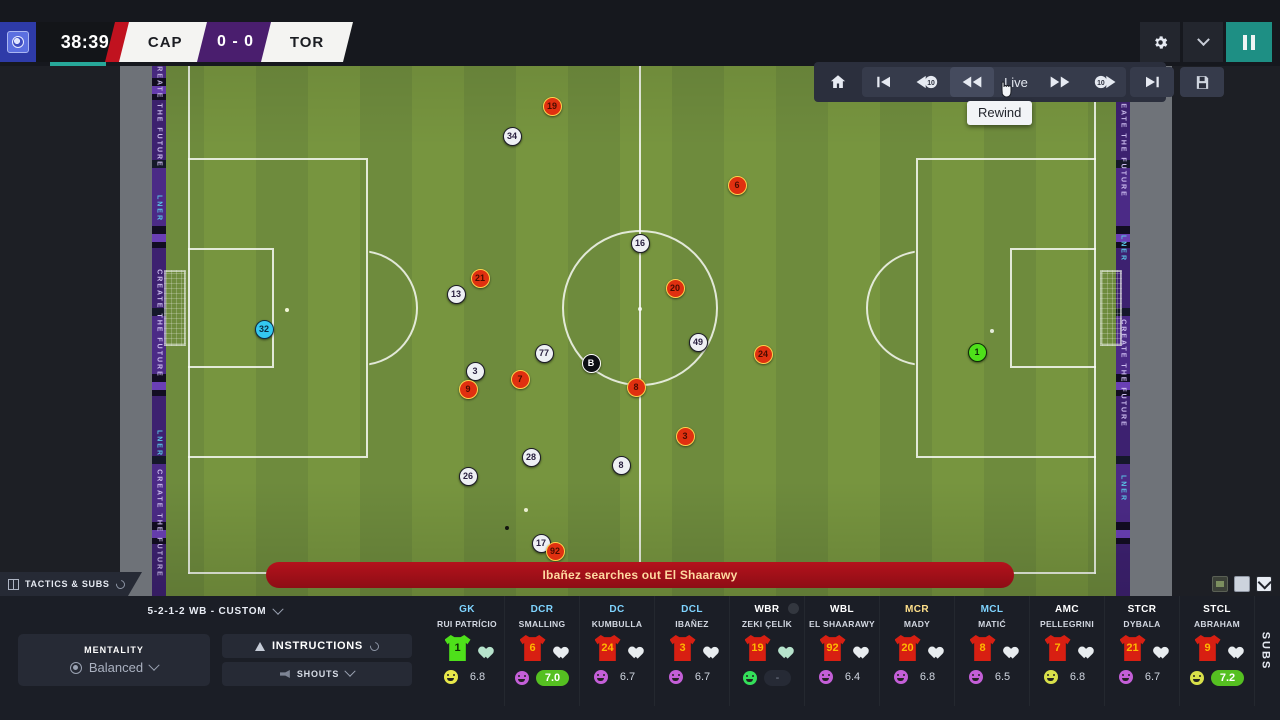 This screenshot has width=1280, height=720. Describe the element at coordinates (767, 609) in the screenshot. I see `player-position: WBR` at that location.